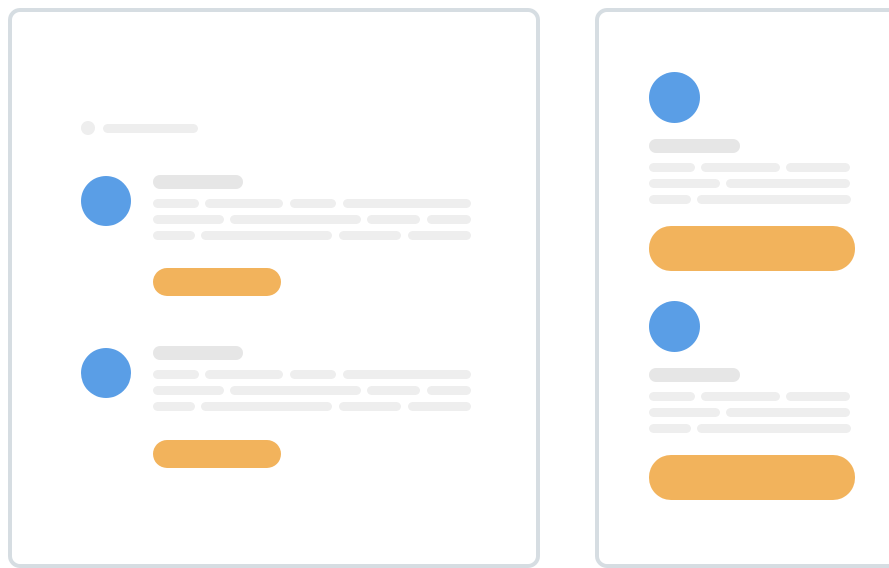 The image size is (889, 568). I want to click on breadcrumb-placeholder-text, so click(150, 128).